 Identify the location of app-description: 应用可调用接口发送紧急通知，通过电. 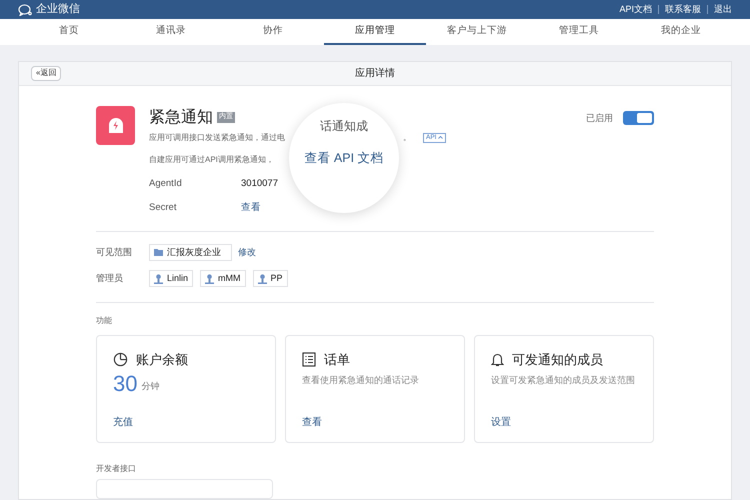
(217, 138).